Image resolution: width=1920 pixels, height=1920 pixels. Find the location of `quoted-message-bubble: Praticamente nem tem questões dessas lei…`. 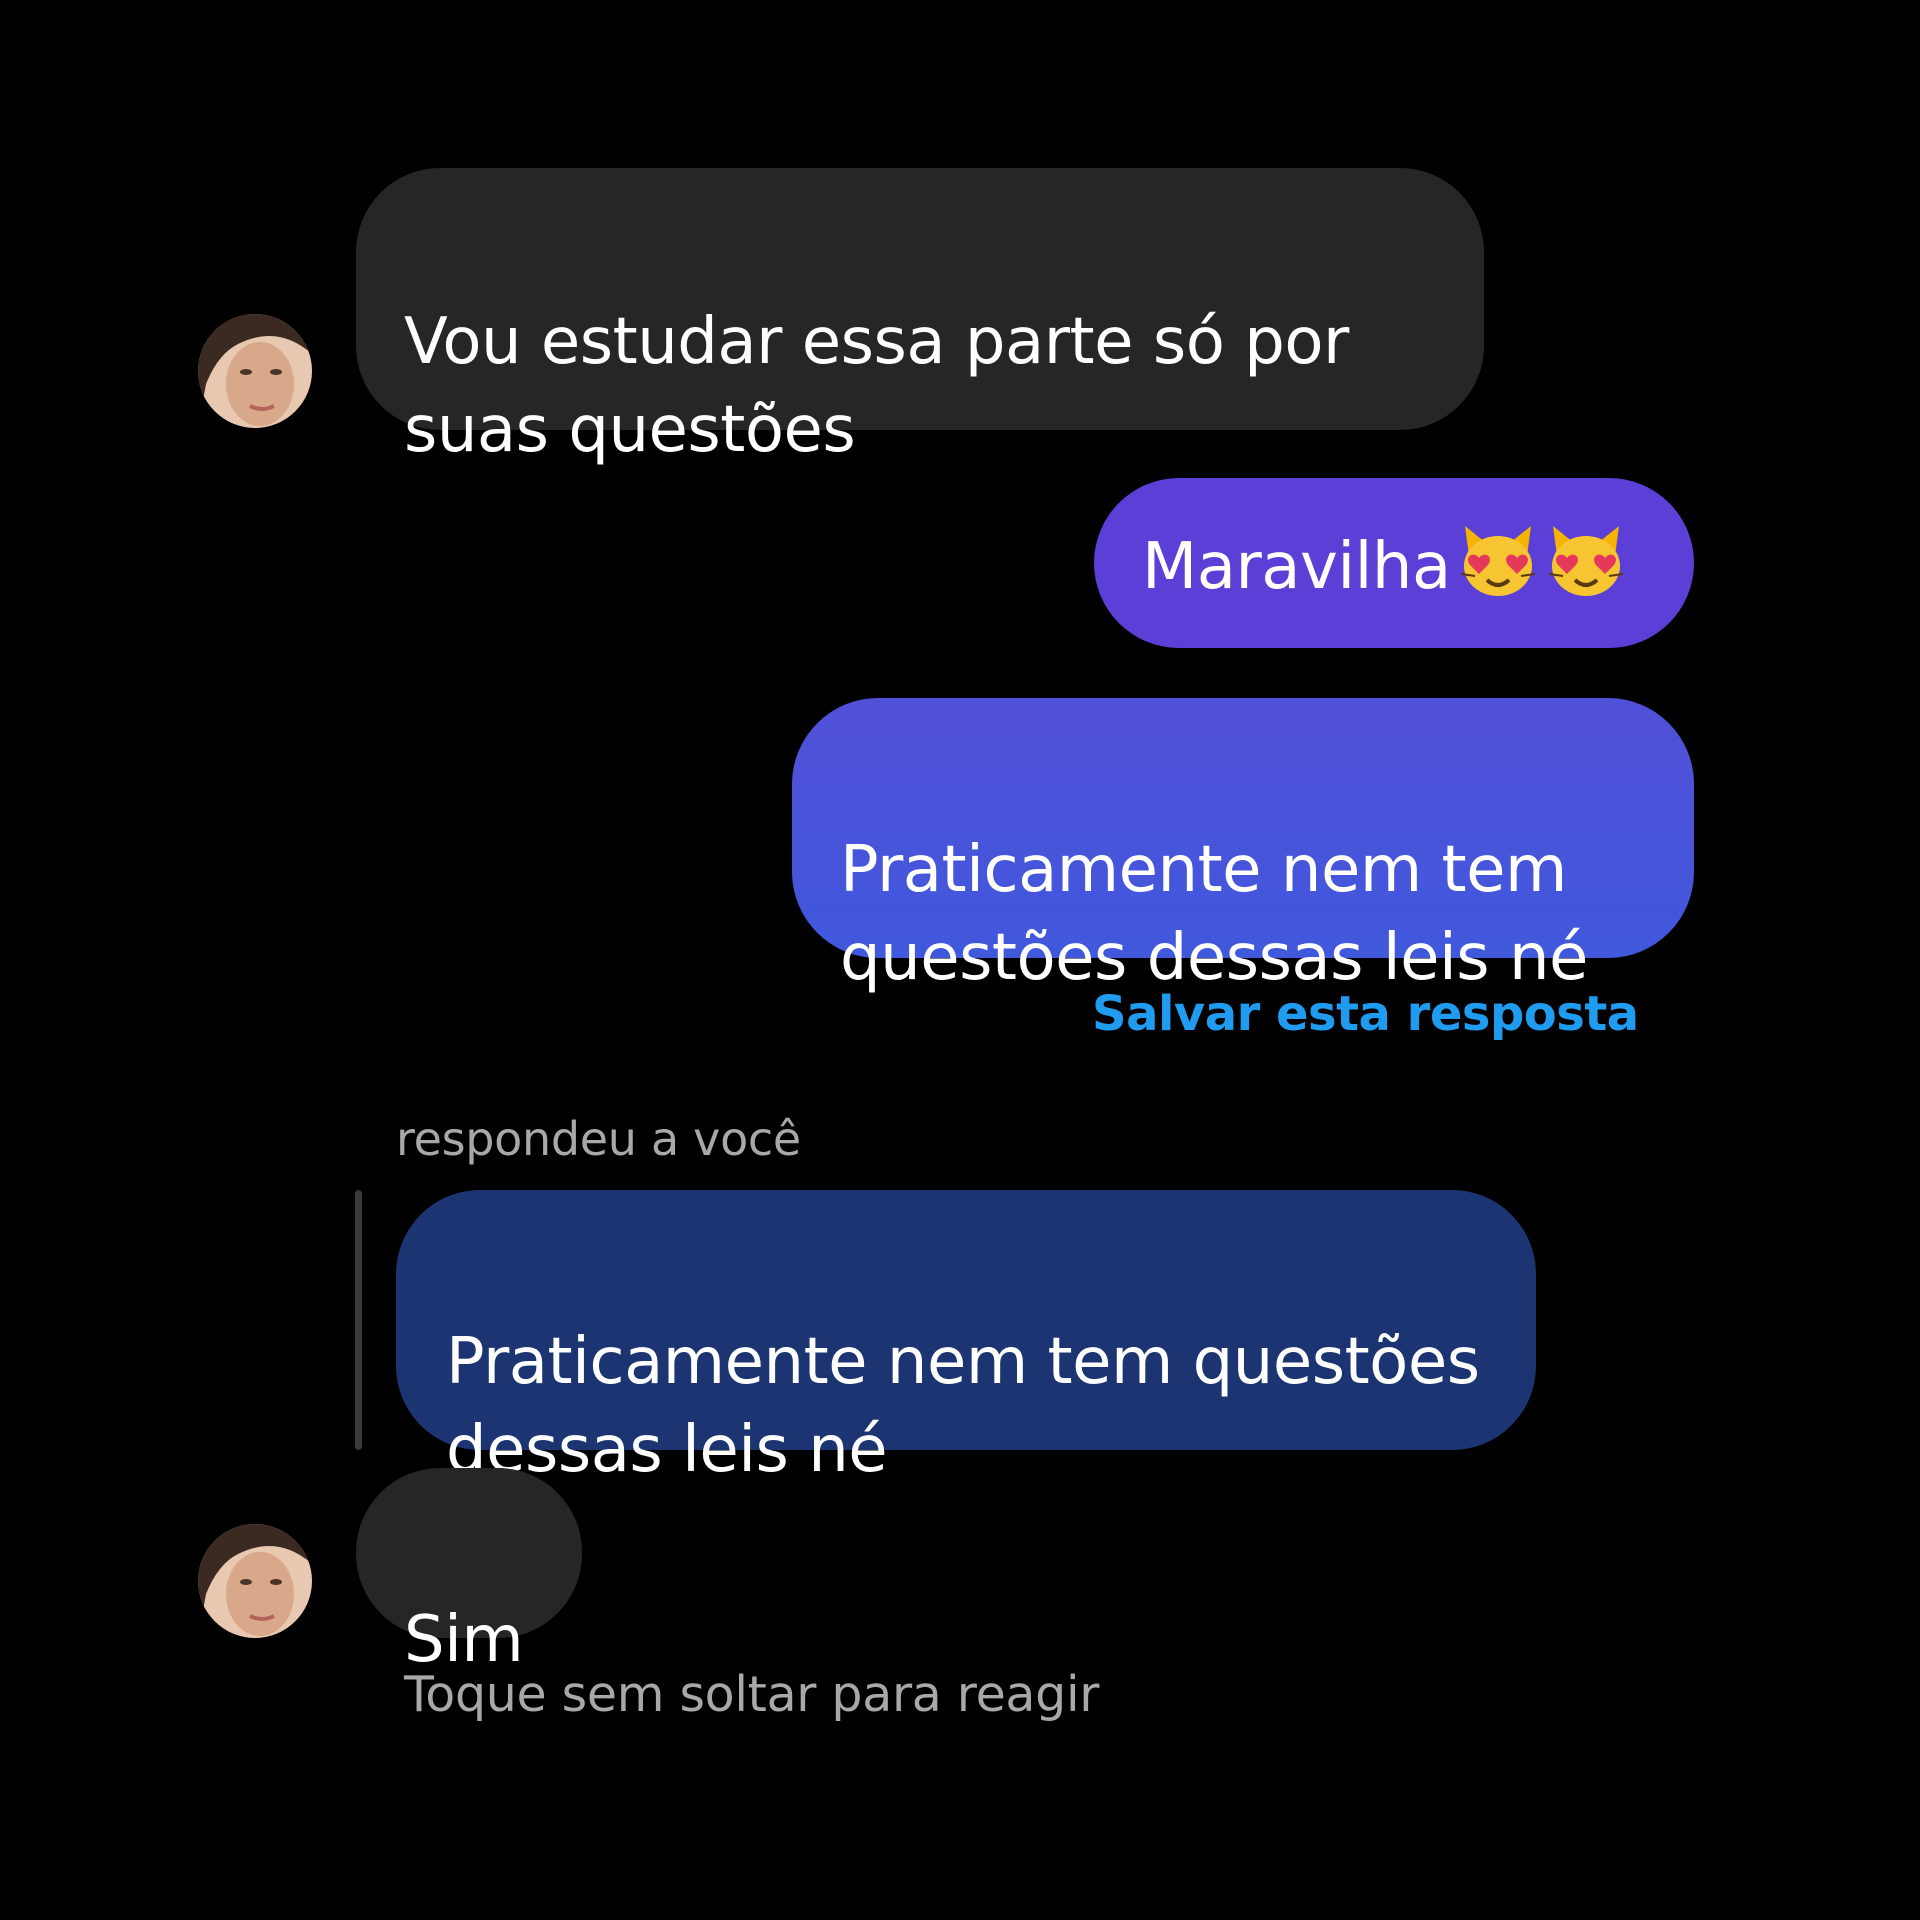

quoted-message-bubble: Praticamente nem tem questões dessas lei… is located at coordinates (966, 1338).